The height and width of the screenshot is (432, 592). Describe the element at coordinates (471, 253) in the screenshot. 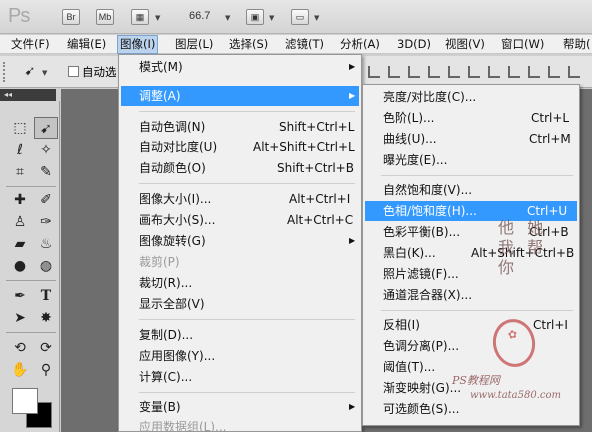

I see `adjust-item-black-white: 黑白(K)... Alt+Shift+Ctrl+B` at that location.